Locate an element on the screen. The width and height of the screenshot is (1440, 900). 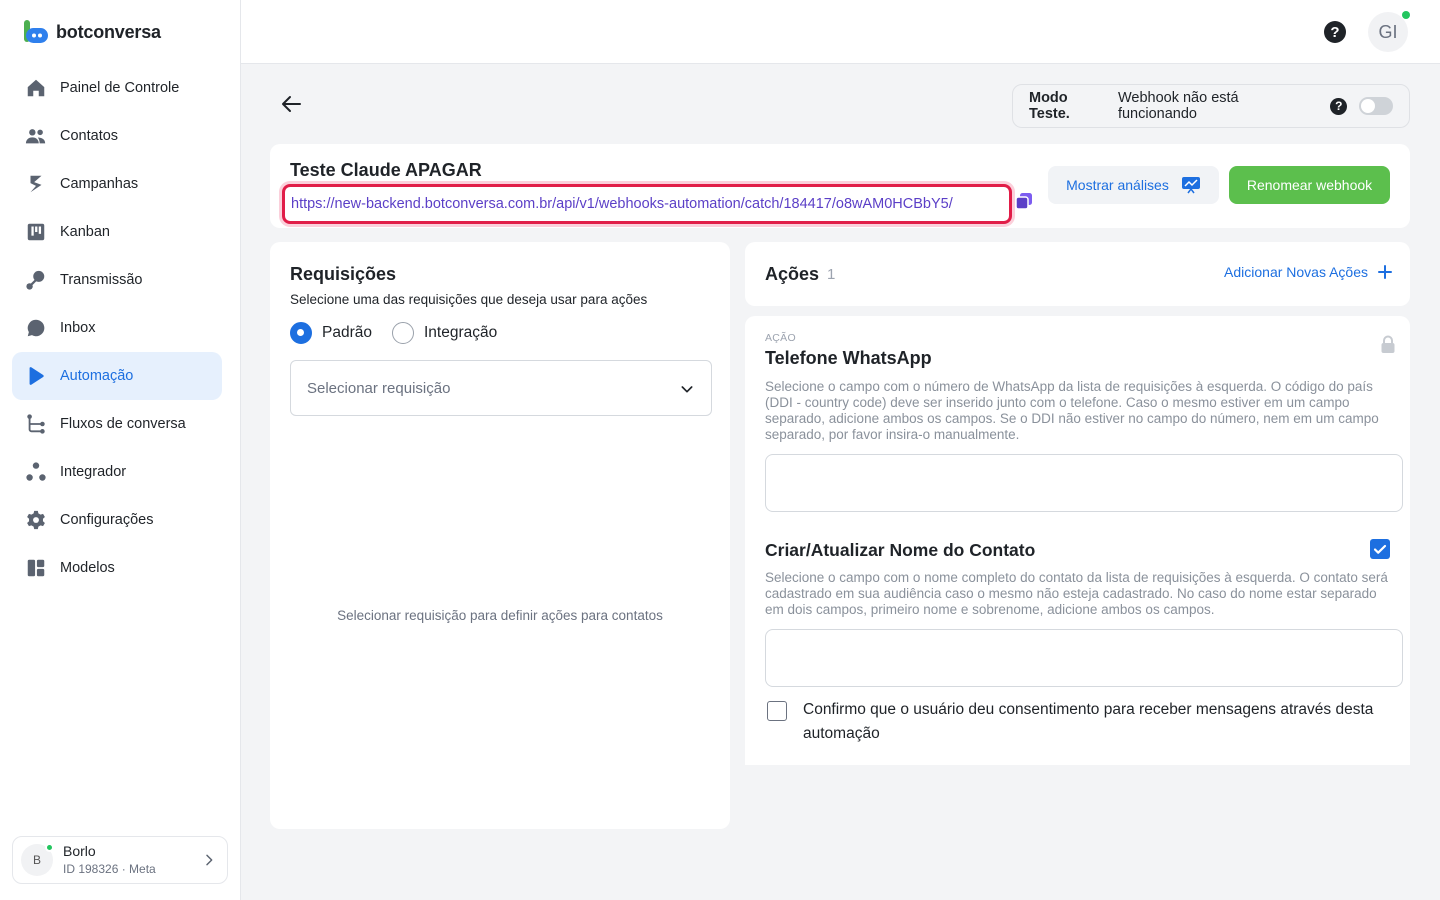
sidebar-item-contatos: Contatos is located at coordinates (117, 136).